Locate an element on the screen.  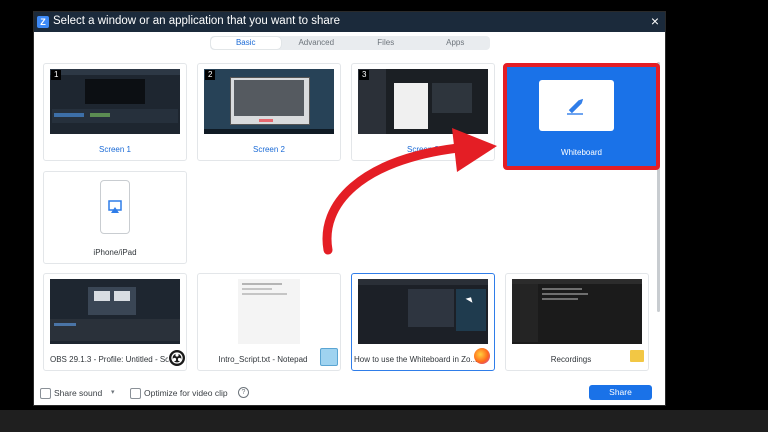
window-label-notepad: Intro_Script.txt - Notepad is located at coordinates (263, 359).